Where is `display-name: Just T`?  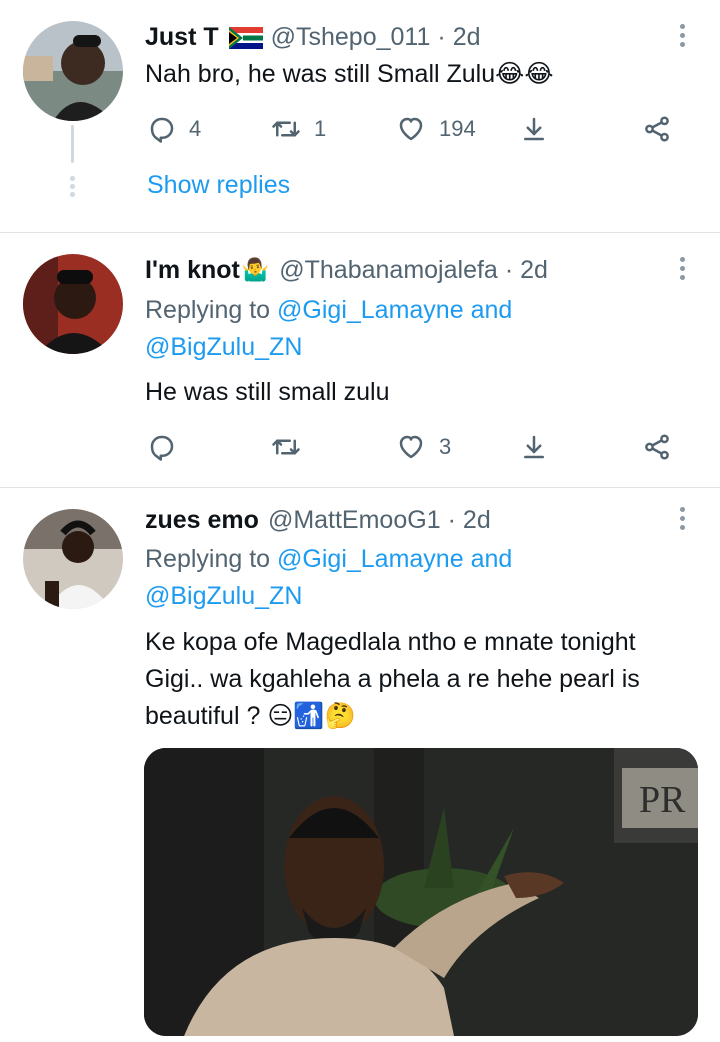
display-name: Just T is located at coordinates (182, 37).